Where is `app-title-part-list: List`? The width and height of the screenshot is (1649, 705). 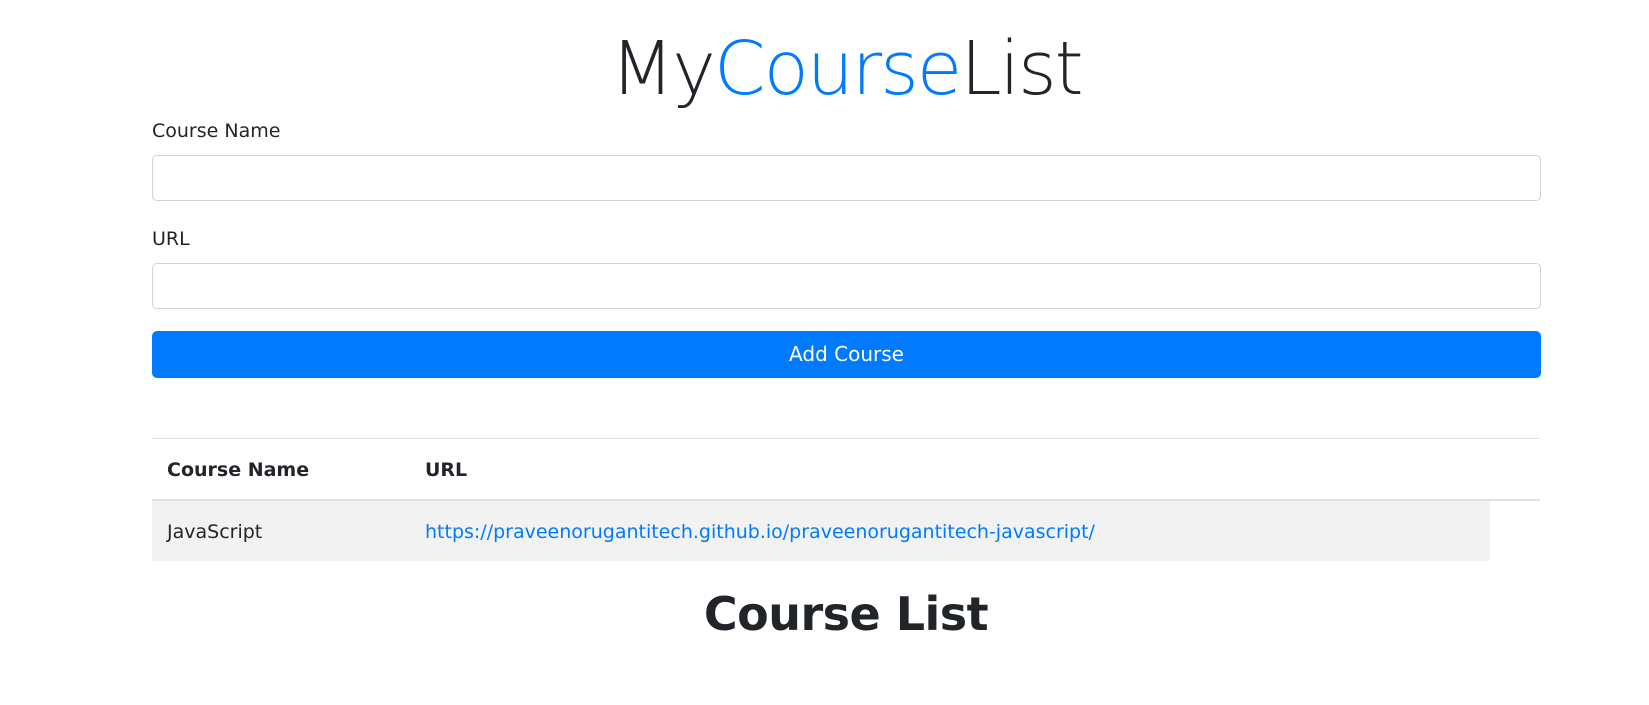
app-title-part-list: List is located at coordinates (1021, 69).